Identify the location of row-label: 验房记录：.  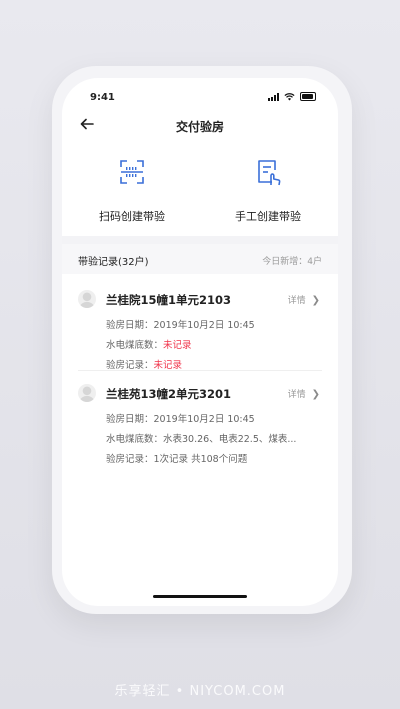
(130, 459).